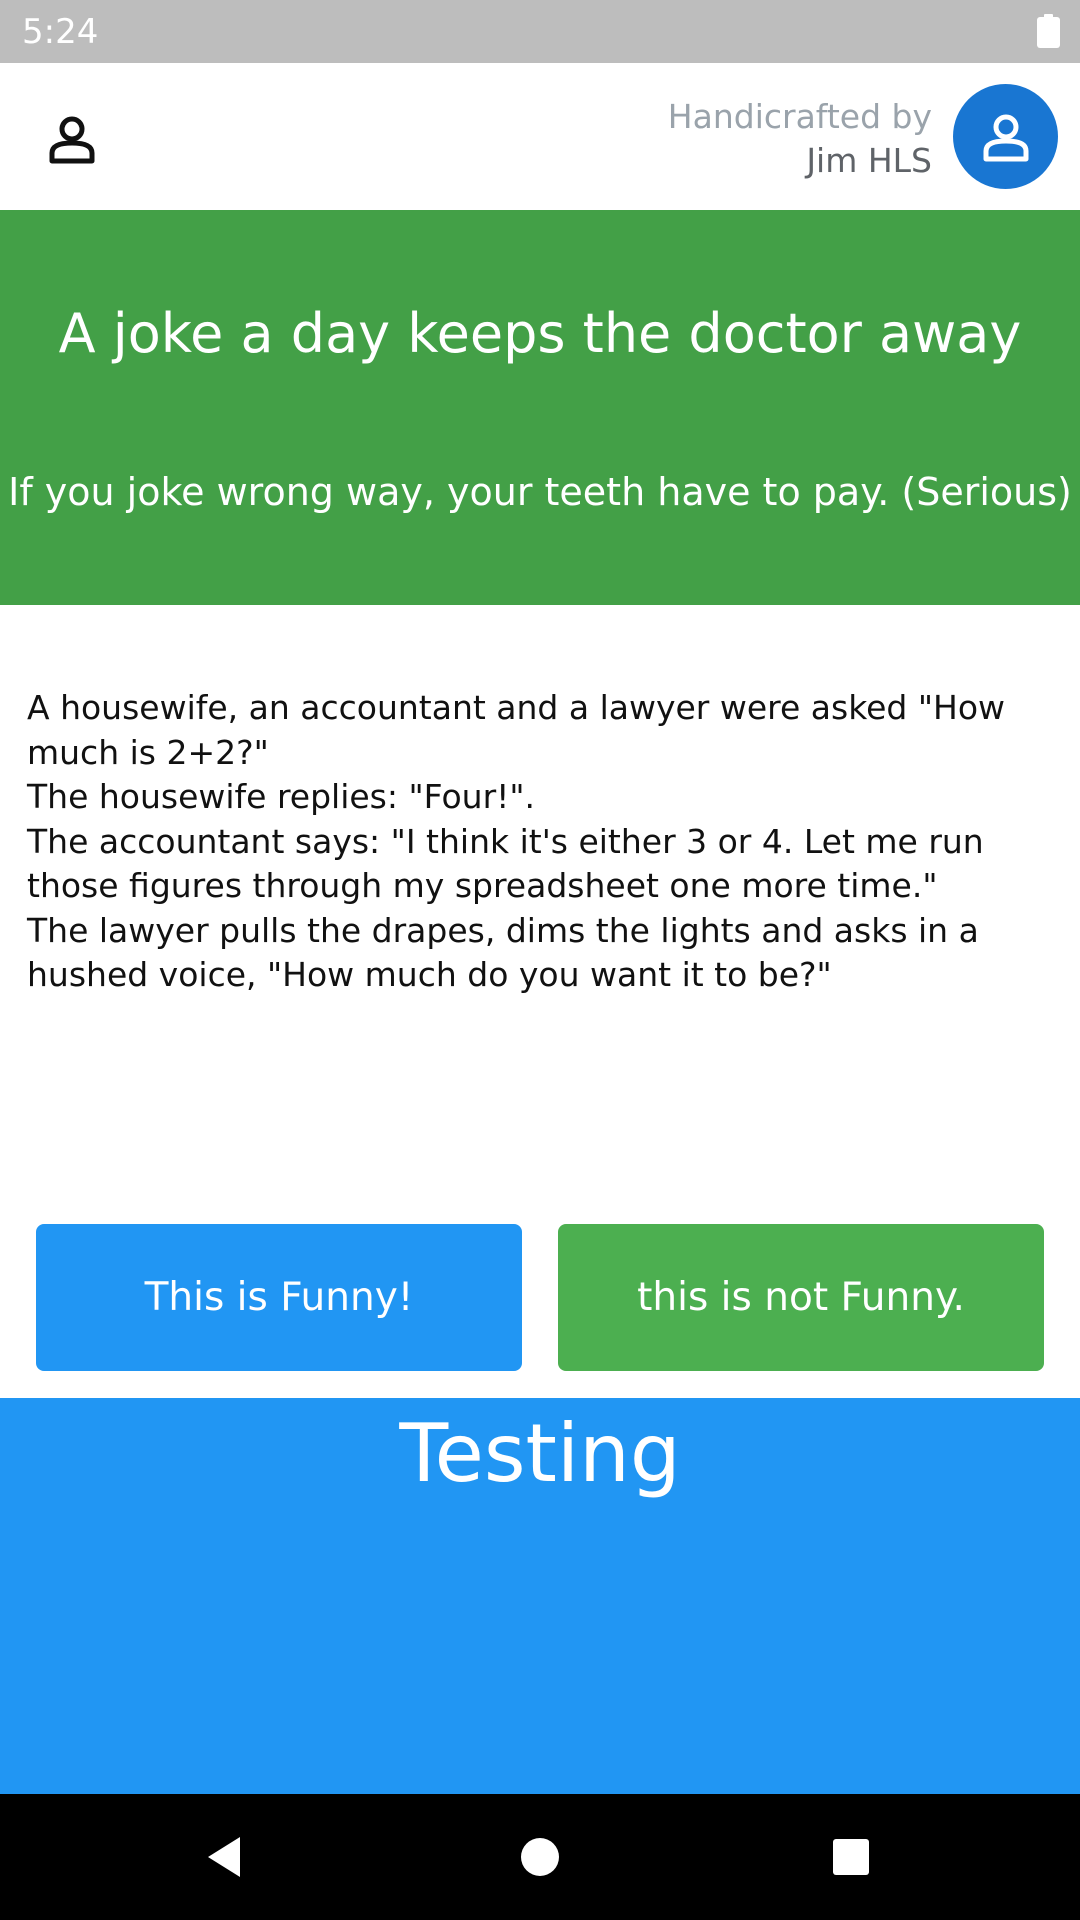  I want to click on credit-line1: Handicrafted by, so click(799, 116).